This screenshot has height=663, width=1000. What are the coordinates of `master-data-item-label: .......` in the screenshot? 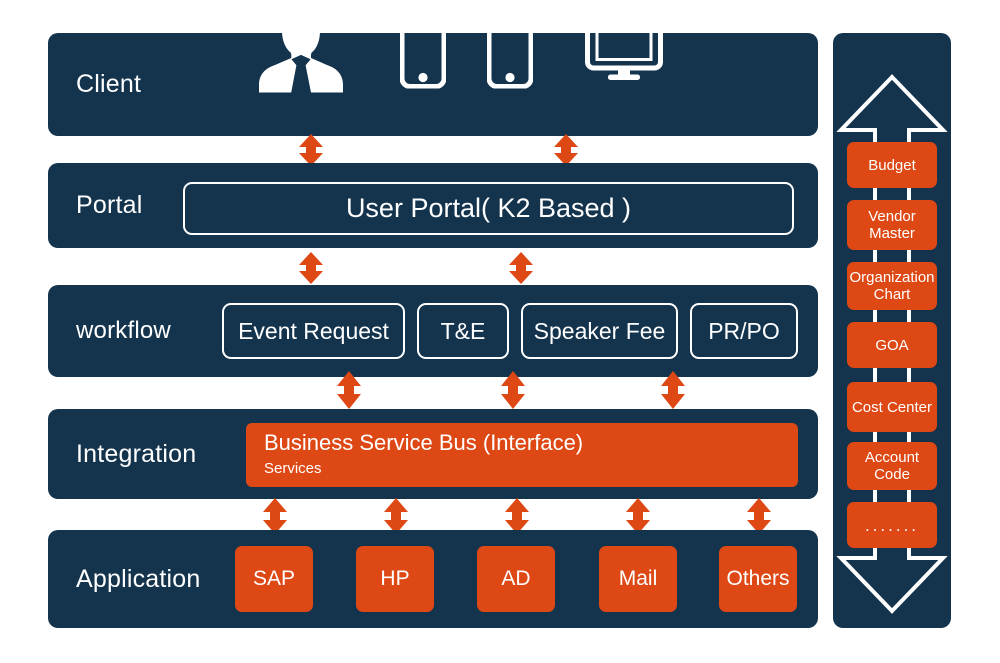 It's located at (892, 525).